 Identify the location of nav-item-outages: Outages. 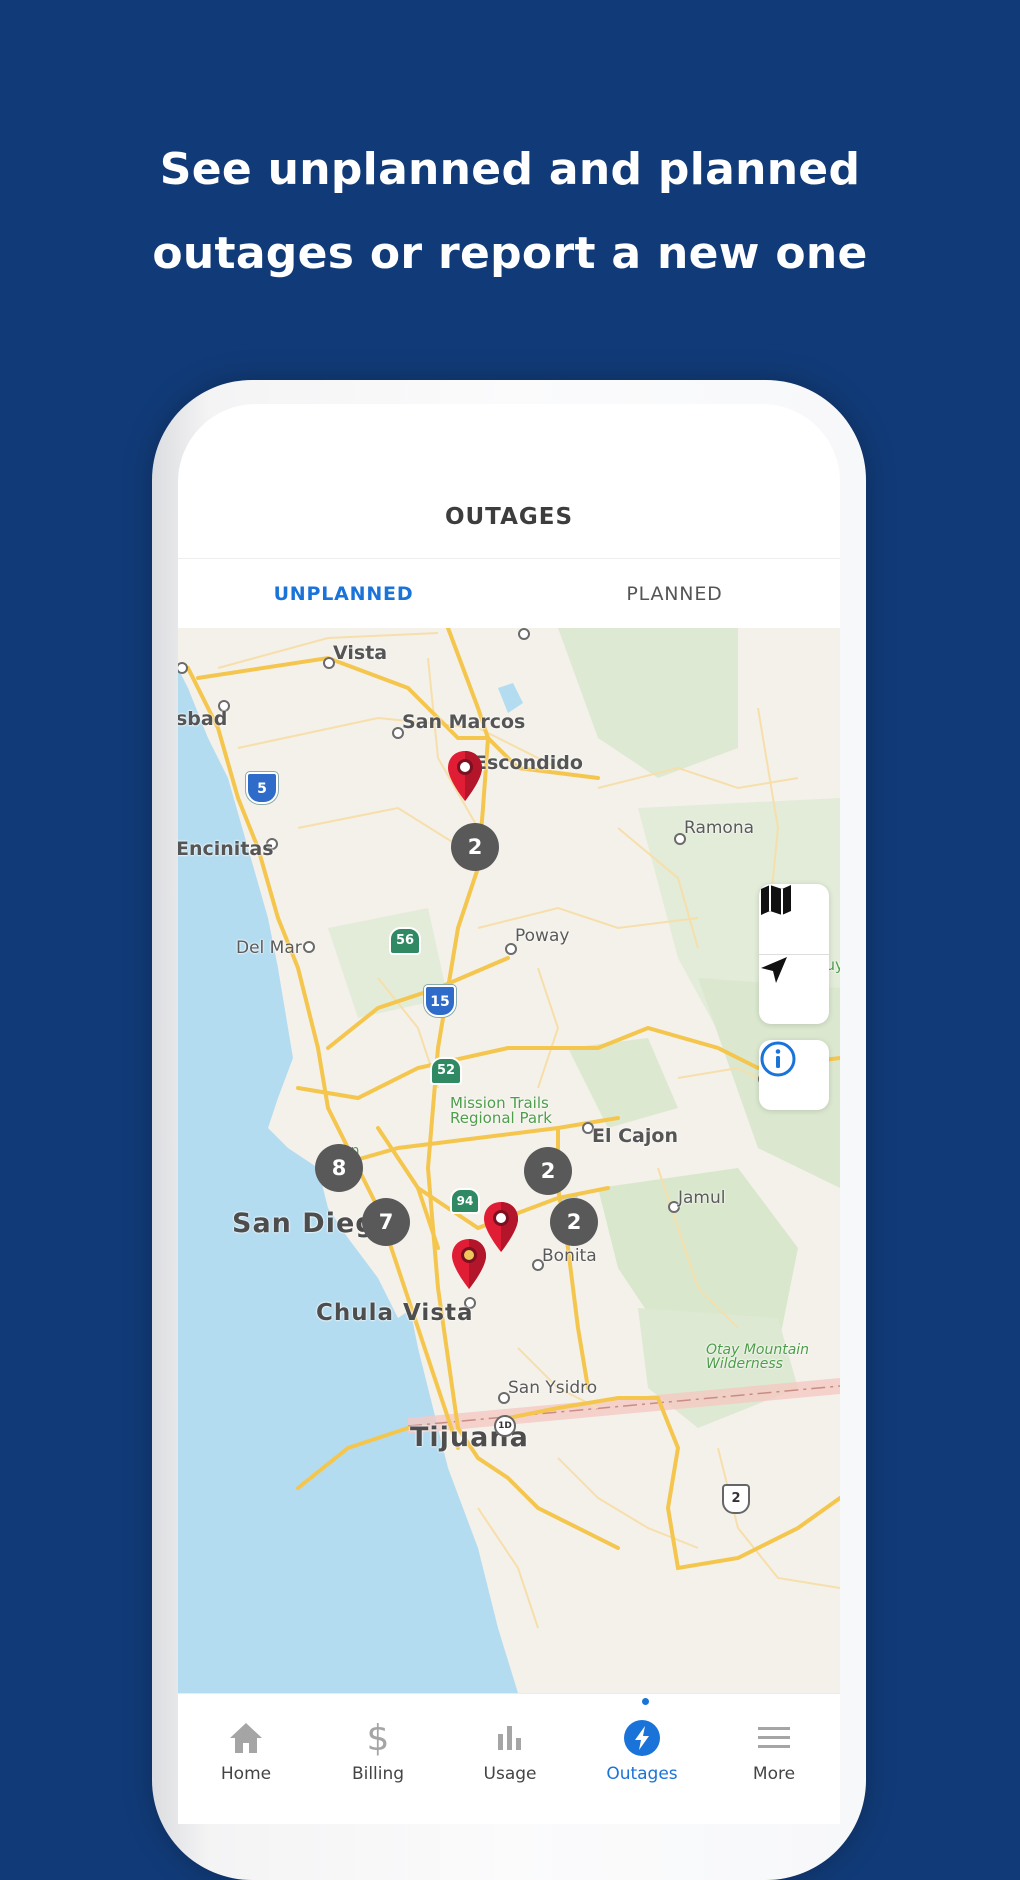
(642, 1744).